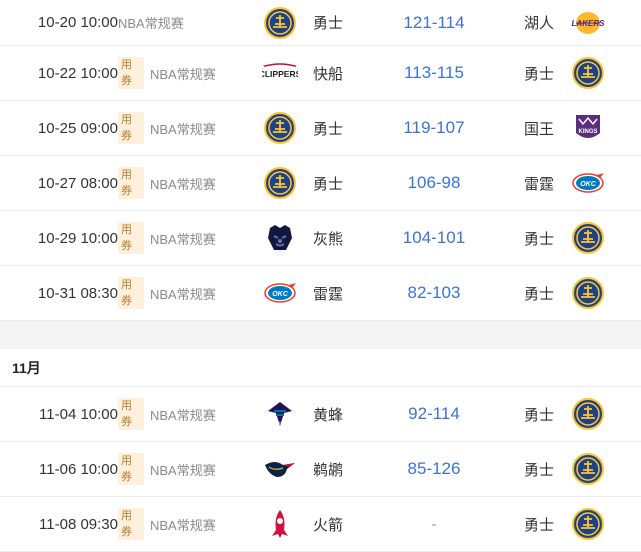 The image size is (641, 552). I want to click on month-header: 11月, so click(320, 368).